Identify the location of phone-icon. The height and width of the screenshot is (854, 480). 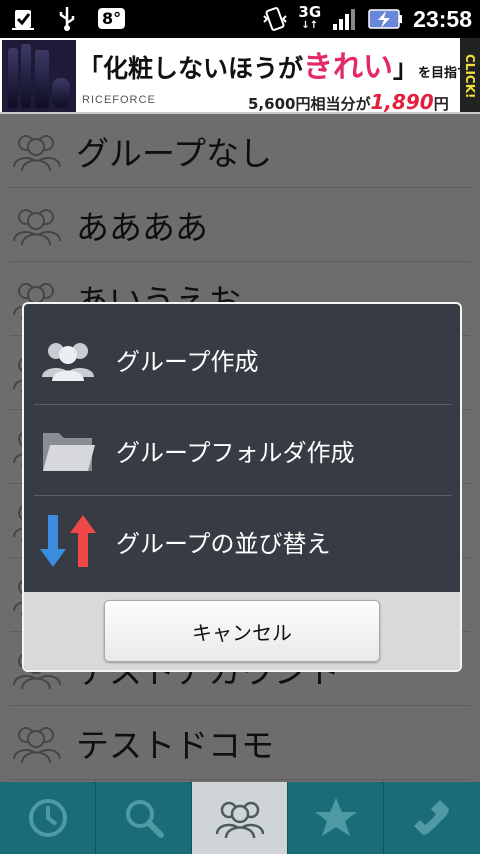
(431, 817).